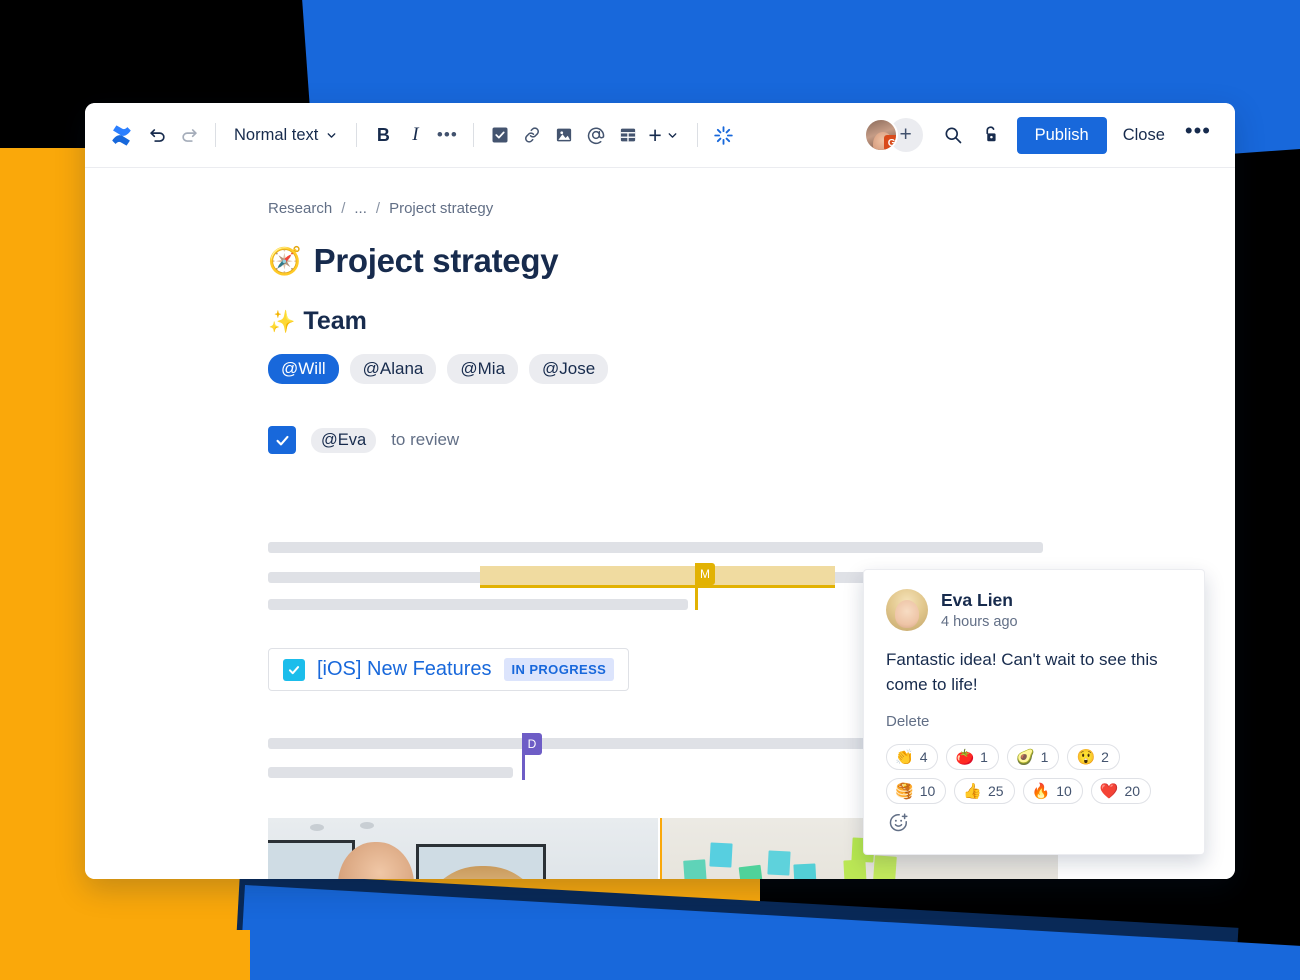 The width and height of the screenshot is (1300, 980). Describe the element at coordinates (559, 669) in the screenshot. I see `status-badge: IN PROGRESS` at that location.